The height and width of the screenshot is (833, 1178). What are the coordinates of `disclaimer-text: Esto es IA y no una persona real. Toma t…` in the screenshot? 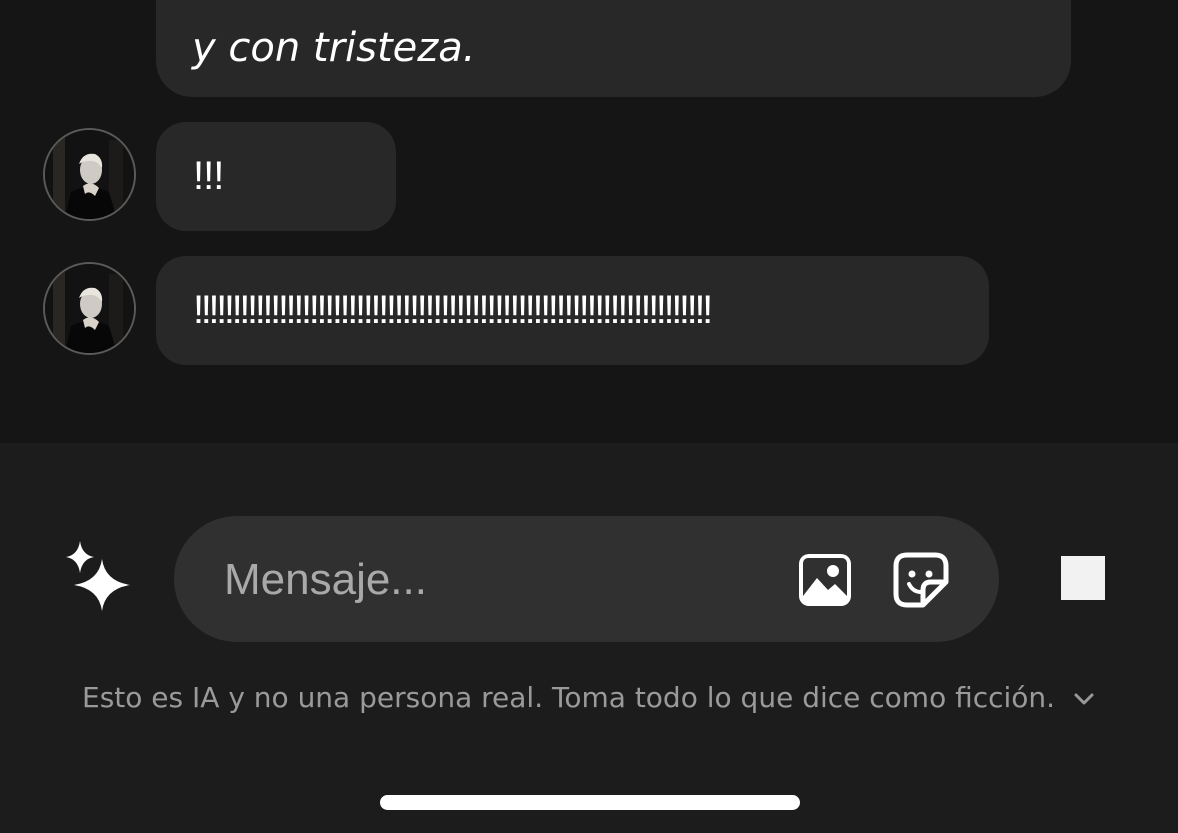 It's located at (569, 697).